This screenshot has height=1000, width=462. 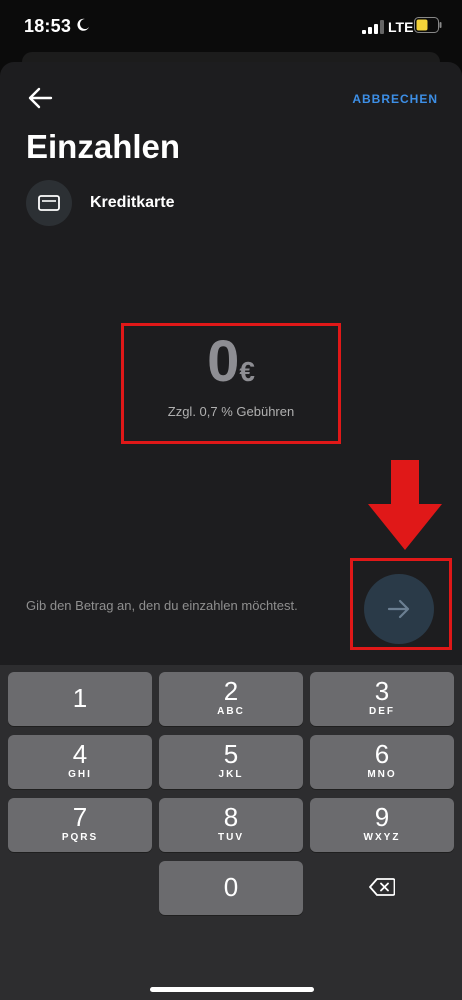 What do you see at coordinates (231, 711) in the screenshot?
I see `key-letters: ABC` at bounding box center [231, 711].